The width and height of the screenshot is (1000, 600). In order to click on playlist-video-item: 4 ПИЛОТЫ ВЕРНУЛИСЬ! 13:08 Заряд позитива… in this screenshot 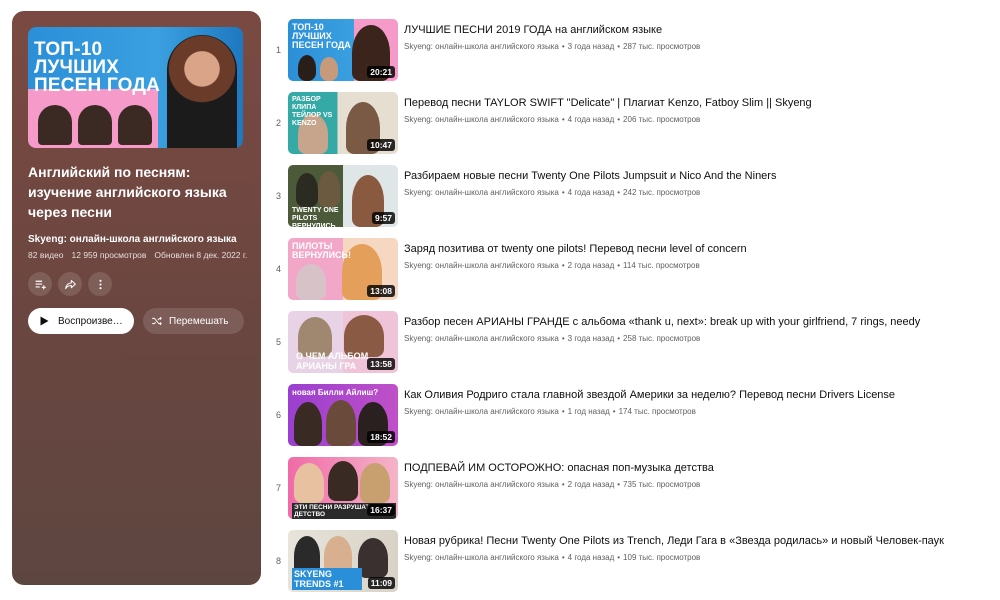, I will do `click(630, 274)`.